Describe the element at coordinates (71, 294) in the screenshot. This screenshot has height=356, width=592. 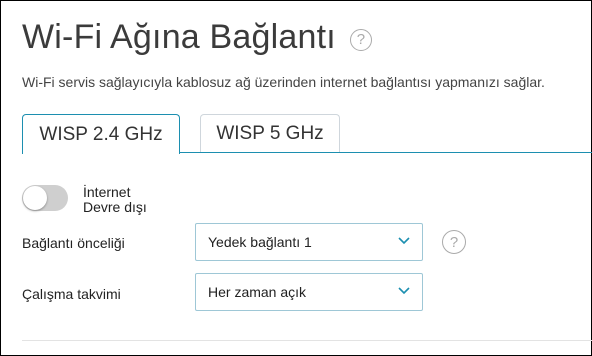
I see `schedule-label: Çalışma takvimi` at that location.